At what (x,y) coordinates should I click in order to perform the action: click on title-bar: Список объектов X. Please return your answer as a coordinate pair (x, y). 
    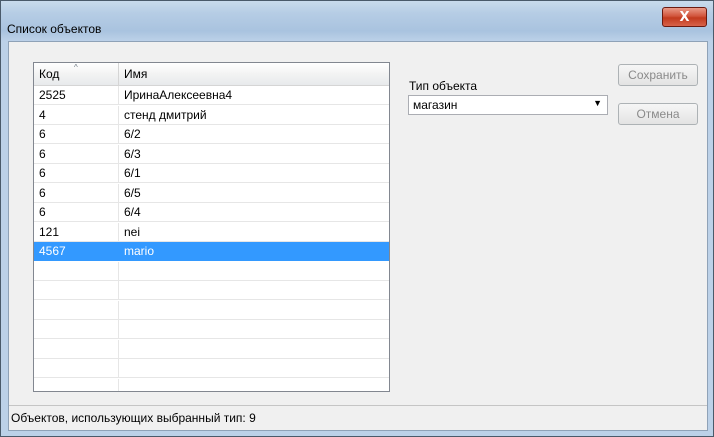
    Looking at the image, I should click on (357, 21).